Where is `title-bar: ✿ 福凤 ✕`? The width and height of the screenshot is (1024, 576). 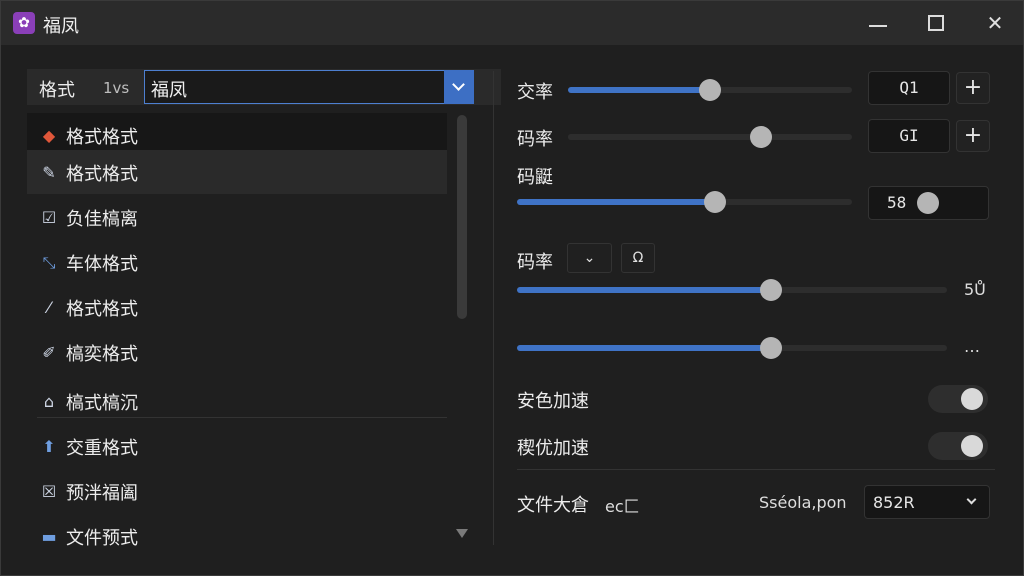
title-bar: ✿ 福凤 ✕ is located at coordinates (512, 23).